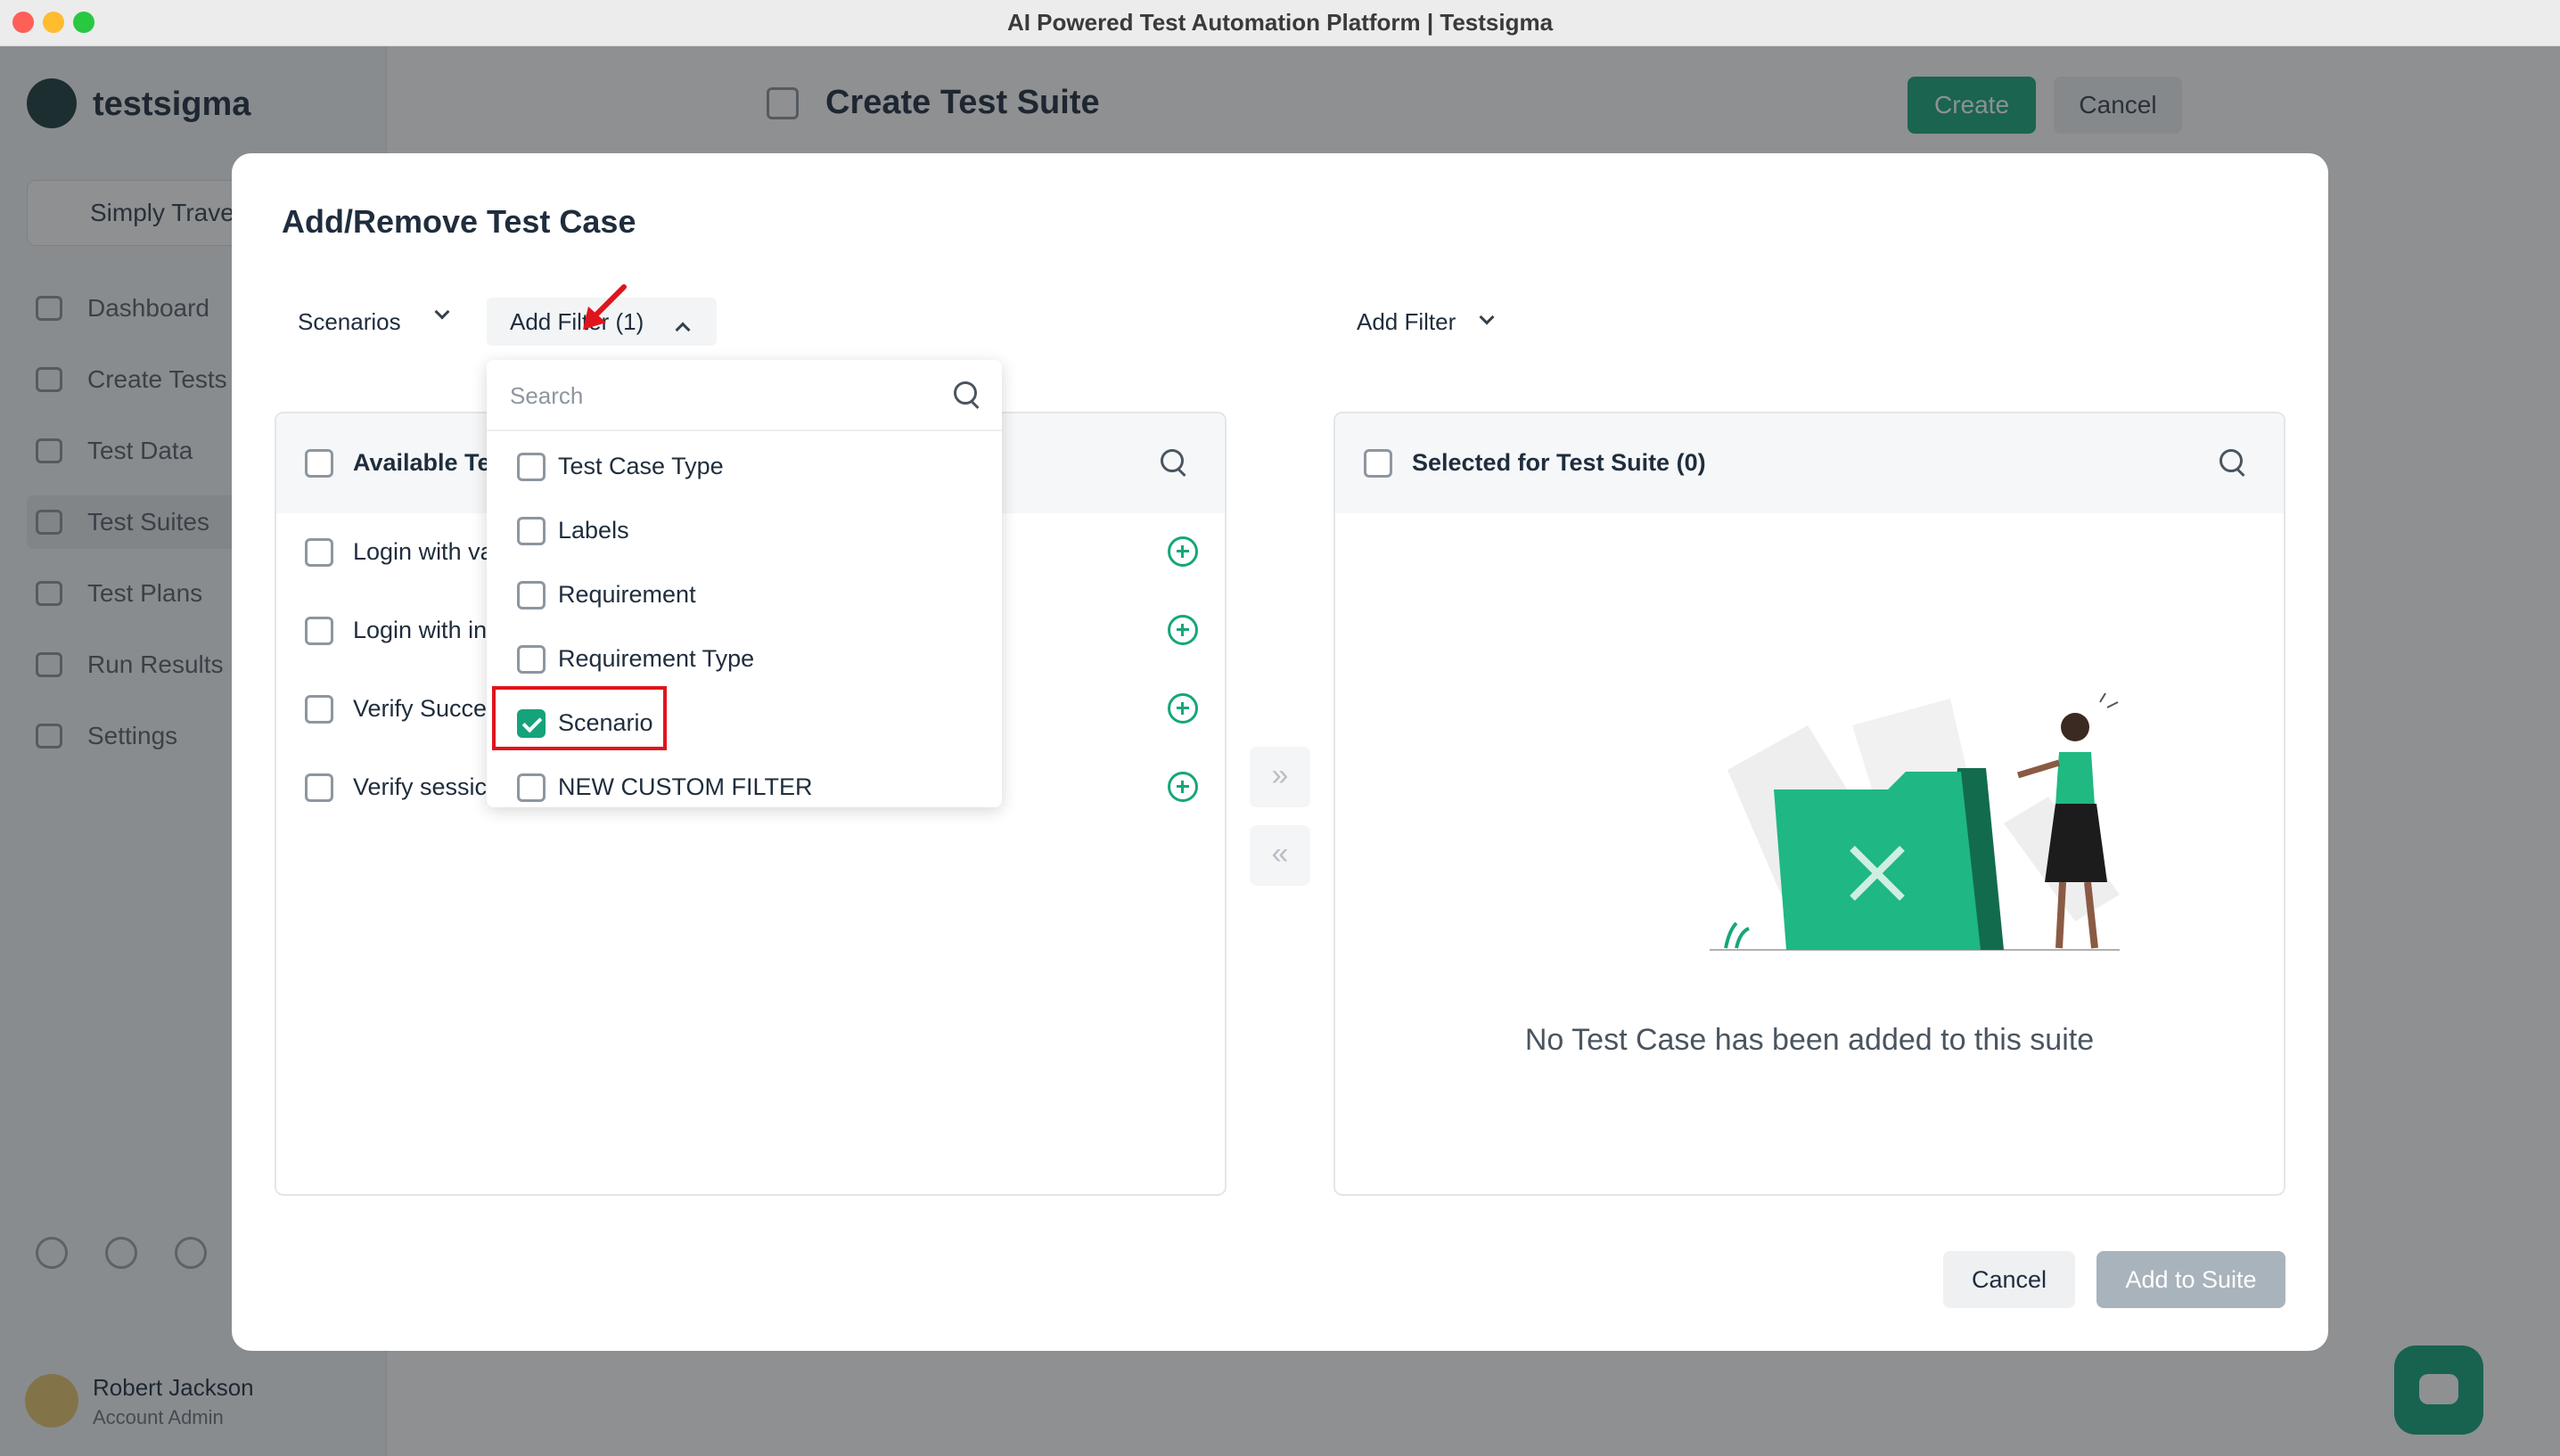 The width and height of the screenshot is (2560, 1456). I want to click on select-all-available-checkbox, so click(319, 463).